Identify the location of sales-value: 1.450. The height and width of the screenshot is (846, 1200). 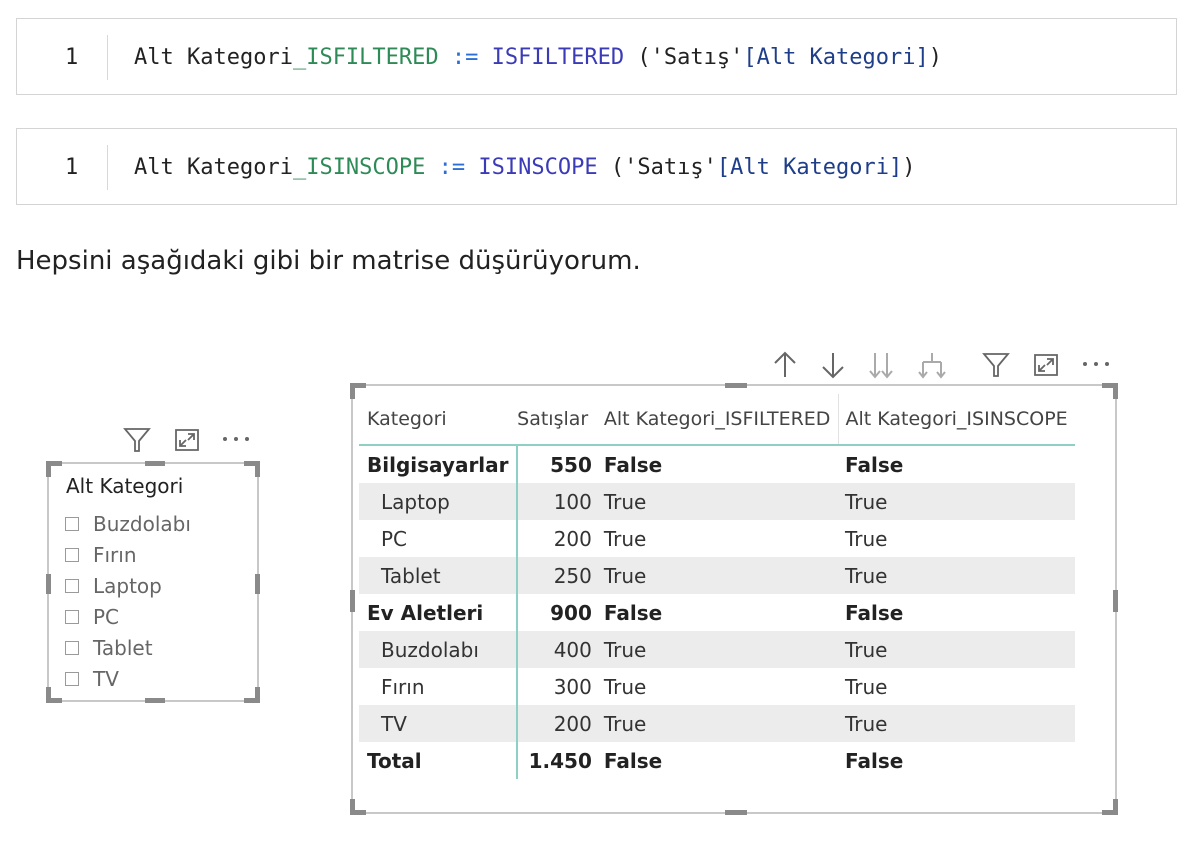
(560, 760).